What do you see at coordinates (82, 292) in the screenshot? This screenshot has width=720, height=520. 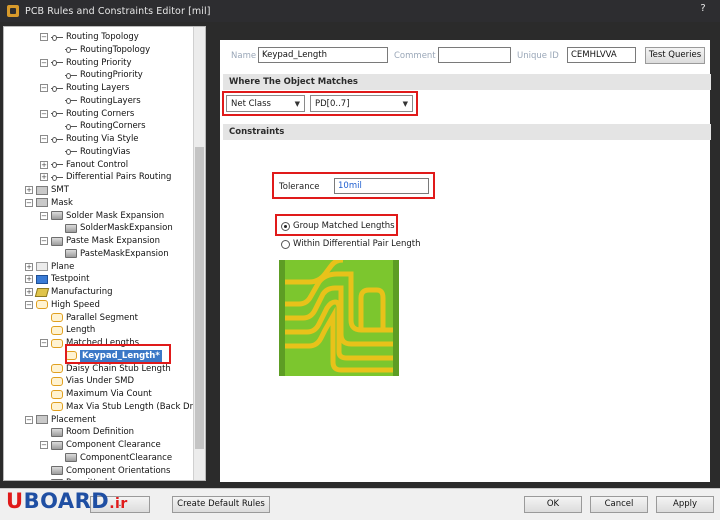 I see `tree-item-label: Manufacturing` at bounding box center [82, 292].